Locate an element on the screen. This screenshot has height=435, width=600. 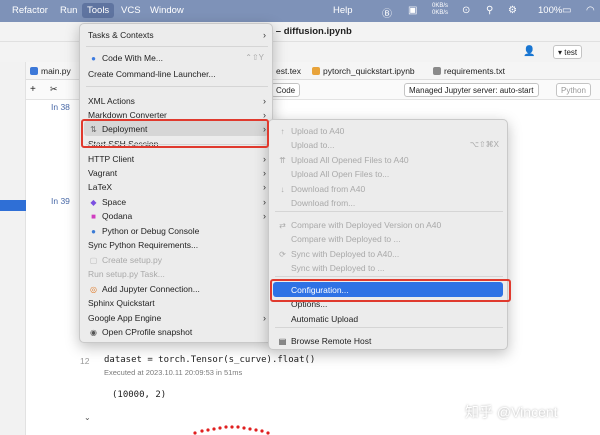
tab-requirements-label: requirements.txt is located at coordinates (474, 71).